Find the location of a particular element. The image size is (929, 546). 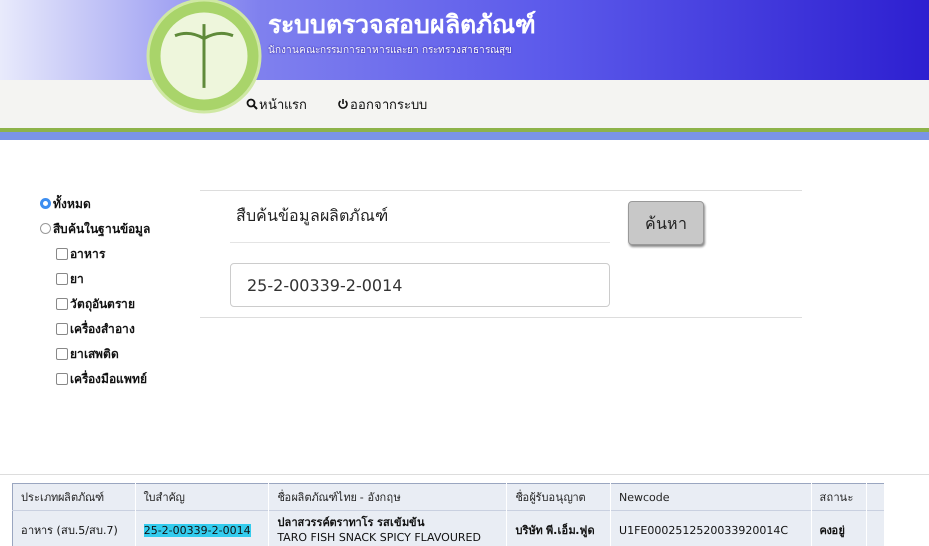

category-checkbox: ยาเสพติด is located at coordinates (120, 353).